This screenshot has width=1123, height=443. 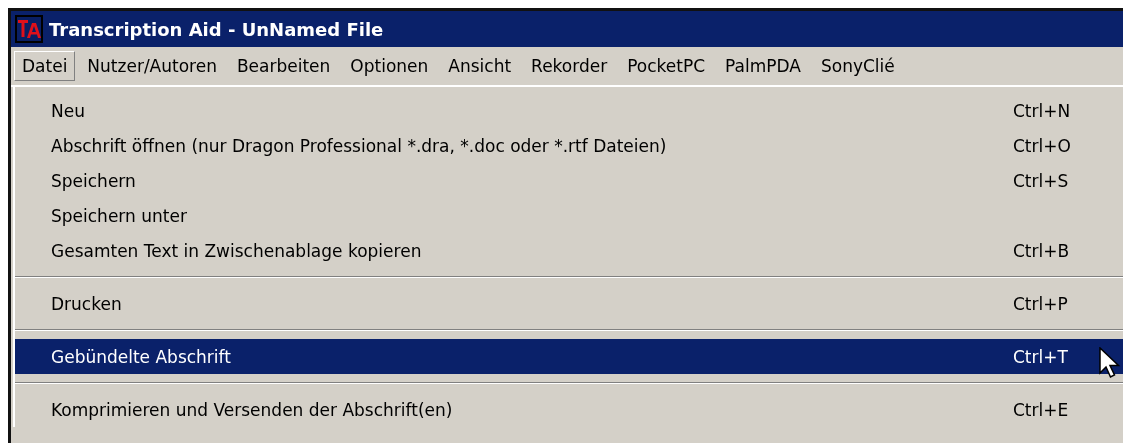 What do you see at coordinates (1110, 363) in the screenshot?
I see `mouse-cursor-icon` at bounding box center [1110, 363].